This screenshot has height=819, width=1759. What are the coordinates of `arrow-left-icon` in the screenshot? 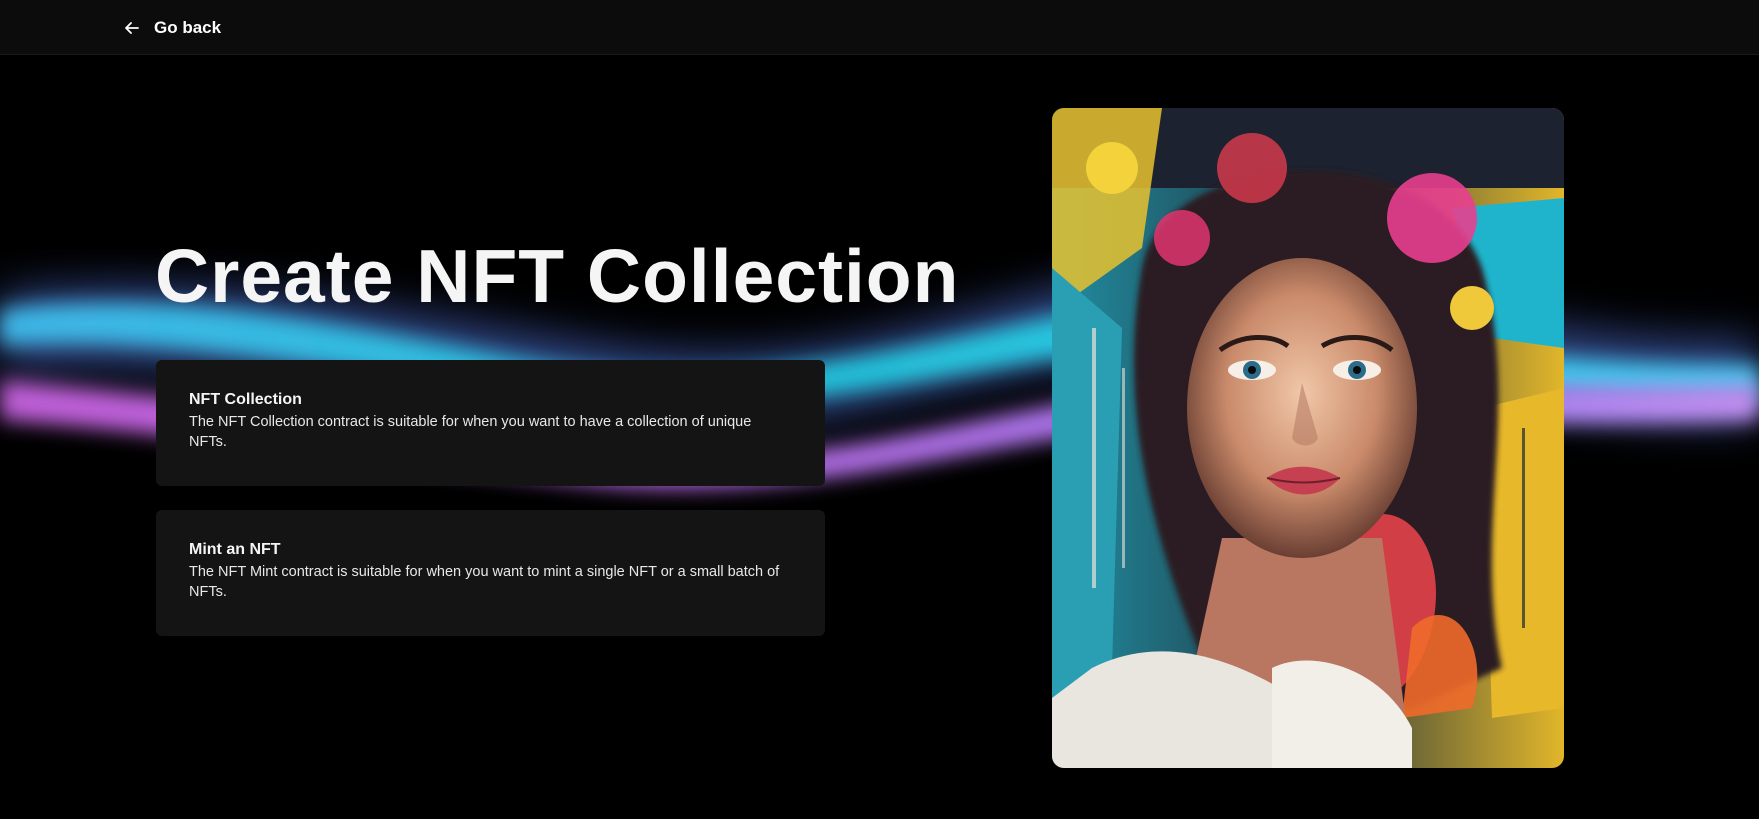 It's located at (132, 28).